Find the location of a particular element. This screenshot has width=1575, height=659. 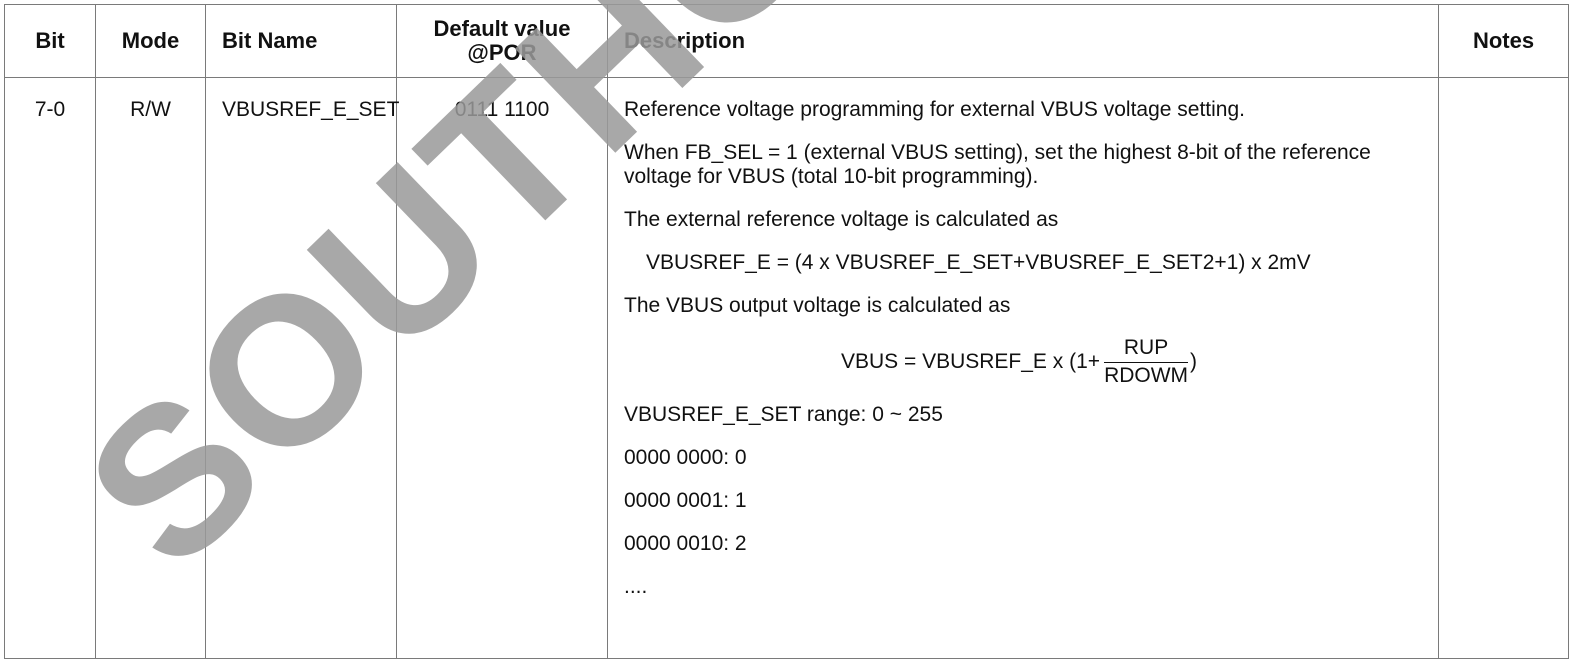

desc-range: VBUSREF_E_SET range: 0 ~ 255 is located at coordinates (783, 414).